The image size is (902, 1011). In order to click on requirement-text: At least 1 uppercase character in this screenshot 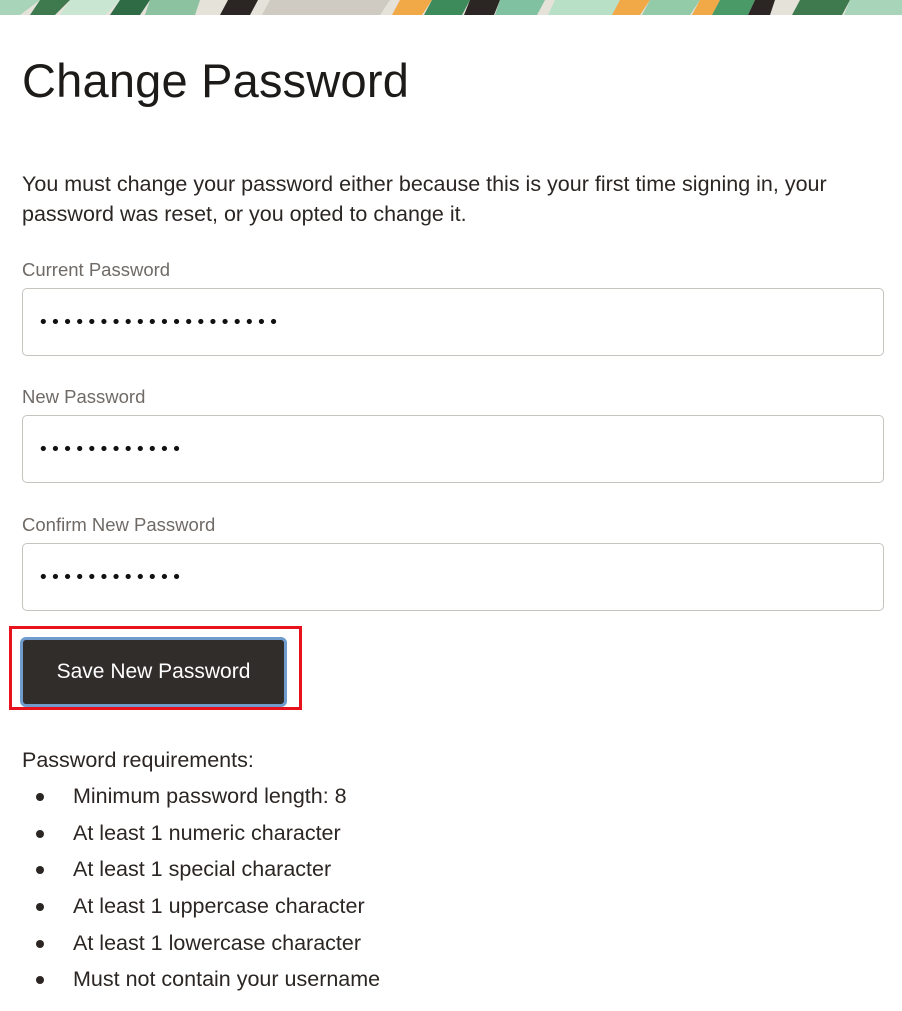, I will do `click(219, 906)`.